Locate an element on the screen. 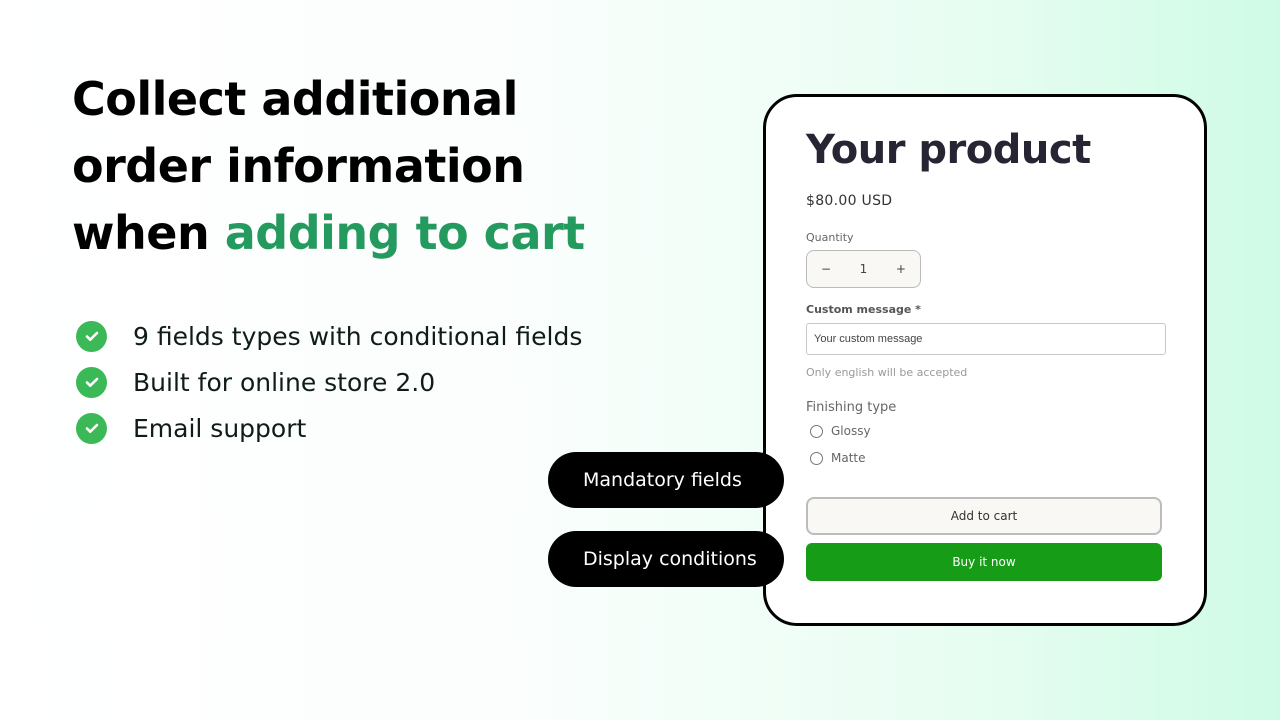  radio-matte: Matte is located at coordinates (838, 458).